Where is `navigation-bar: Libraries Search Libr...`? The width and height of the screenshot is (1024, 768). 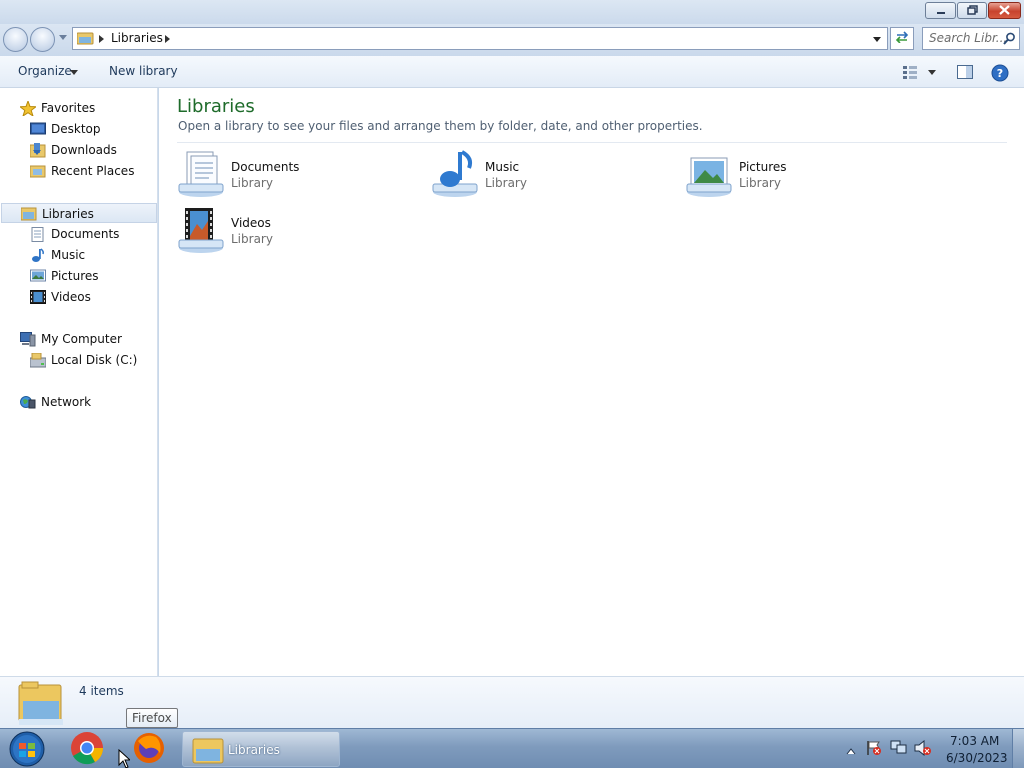 navigation-bar: Libraries Search Libr... is located at coordinates (512, 40).